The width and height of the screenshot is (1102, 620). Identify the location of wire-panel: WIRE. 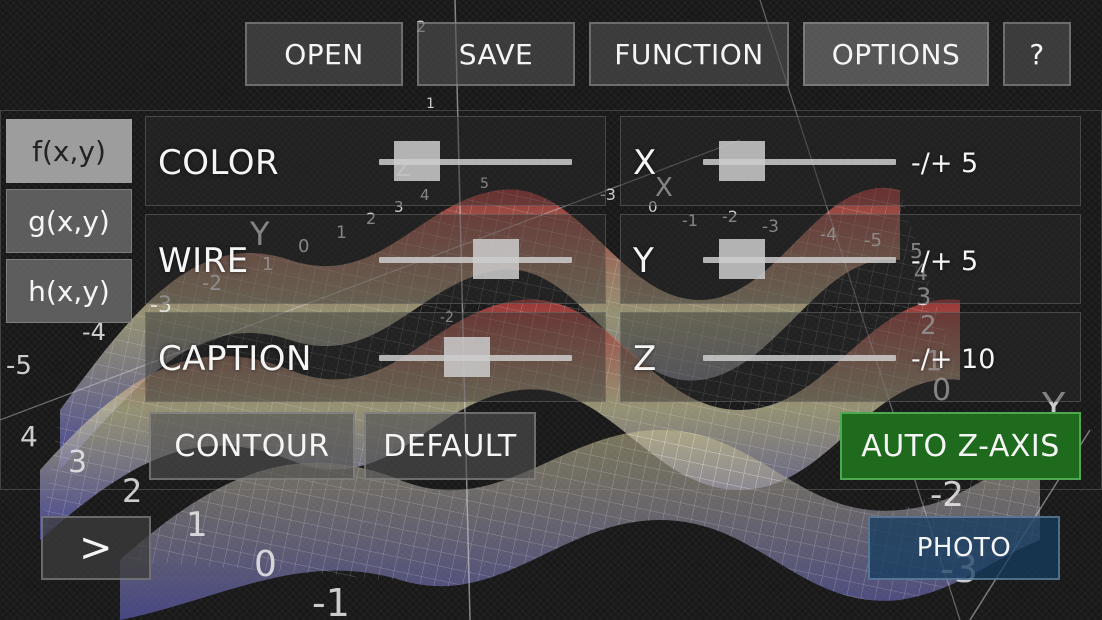
(375, 259).